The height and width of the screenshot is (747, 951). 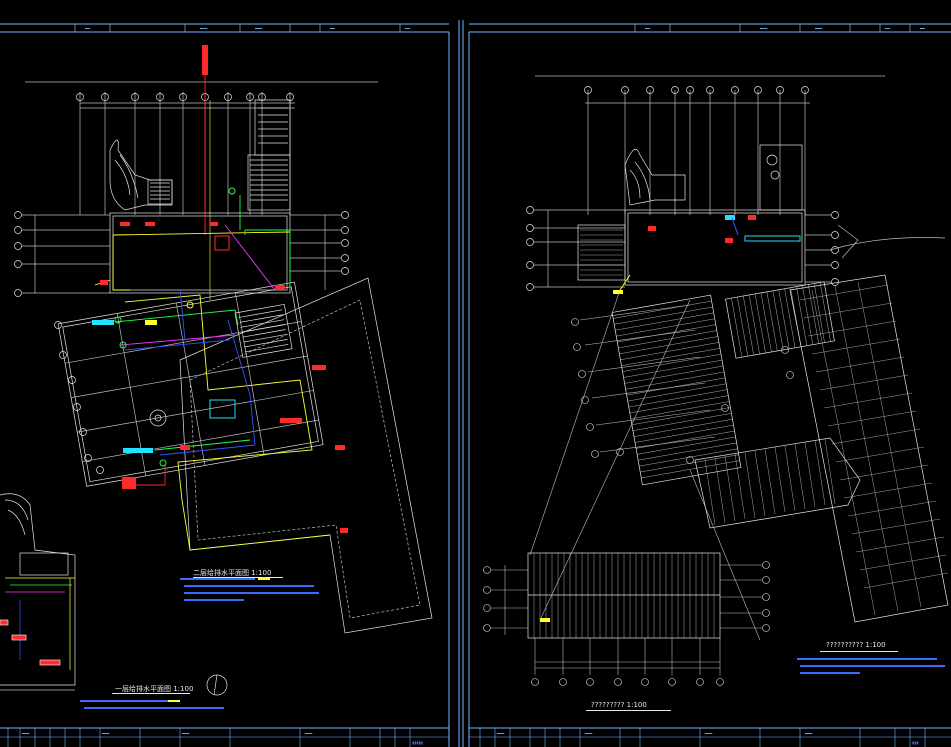 What do you see at coordinates (670, 418) in the screenshot?
I see `right-markers` at bounding box center [670, 418].